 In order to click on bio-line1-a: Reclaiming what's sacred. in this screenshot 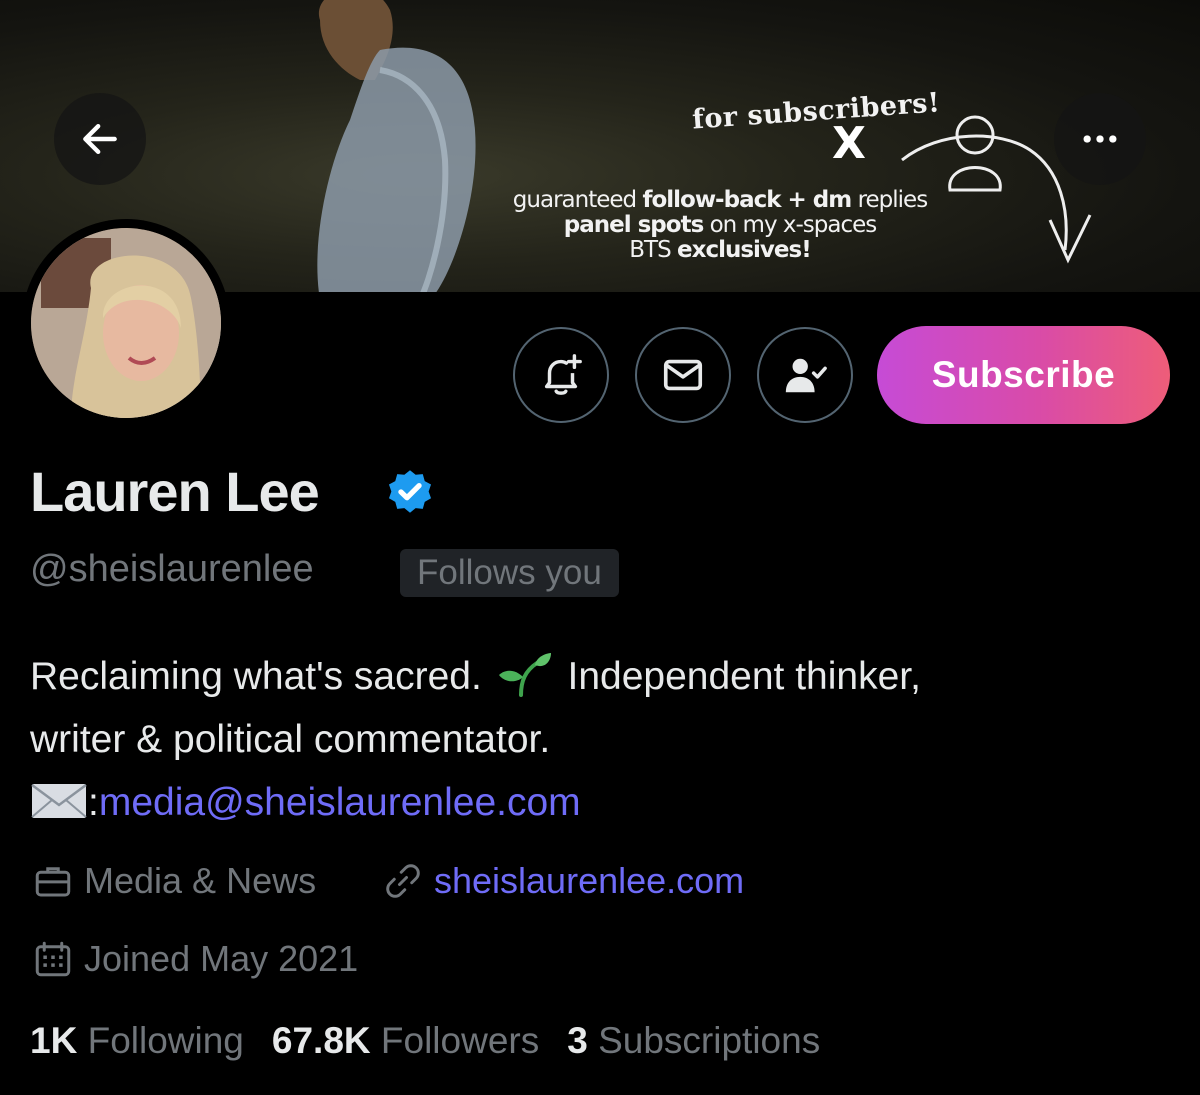, I will do `click(256, 676)`.